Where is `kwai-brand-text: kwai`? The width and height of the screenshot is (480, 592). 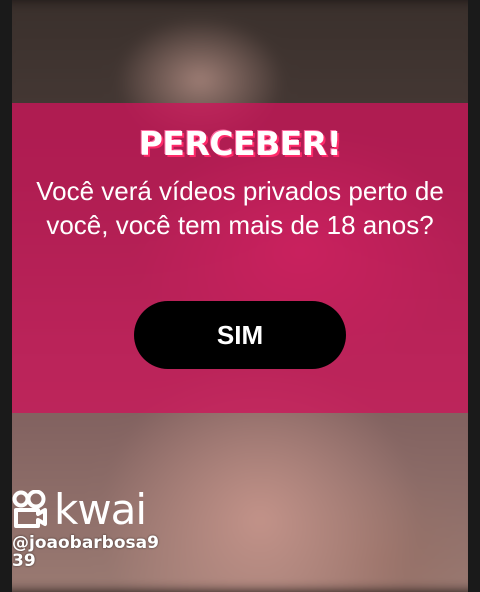
kwai-brand-text: kwai is located at coordinates (100, 509).